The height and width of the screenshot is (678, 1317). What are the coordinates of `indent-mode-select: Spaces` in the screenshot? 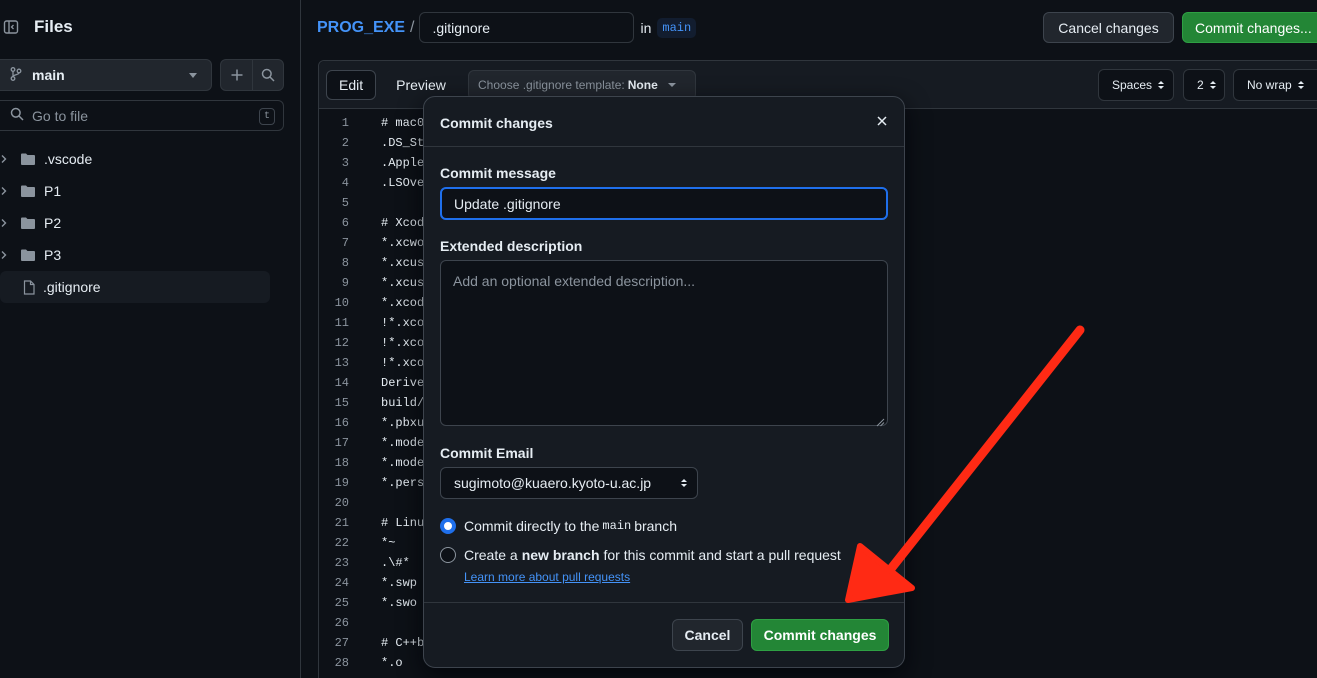 It's located at (1136, 85).